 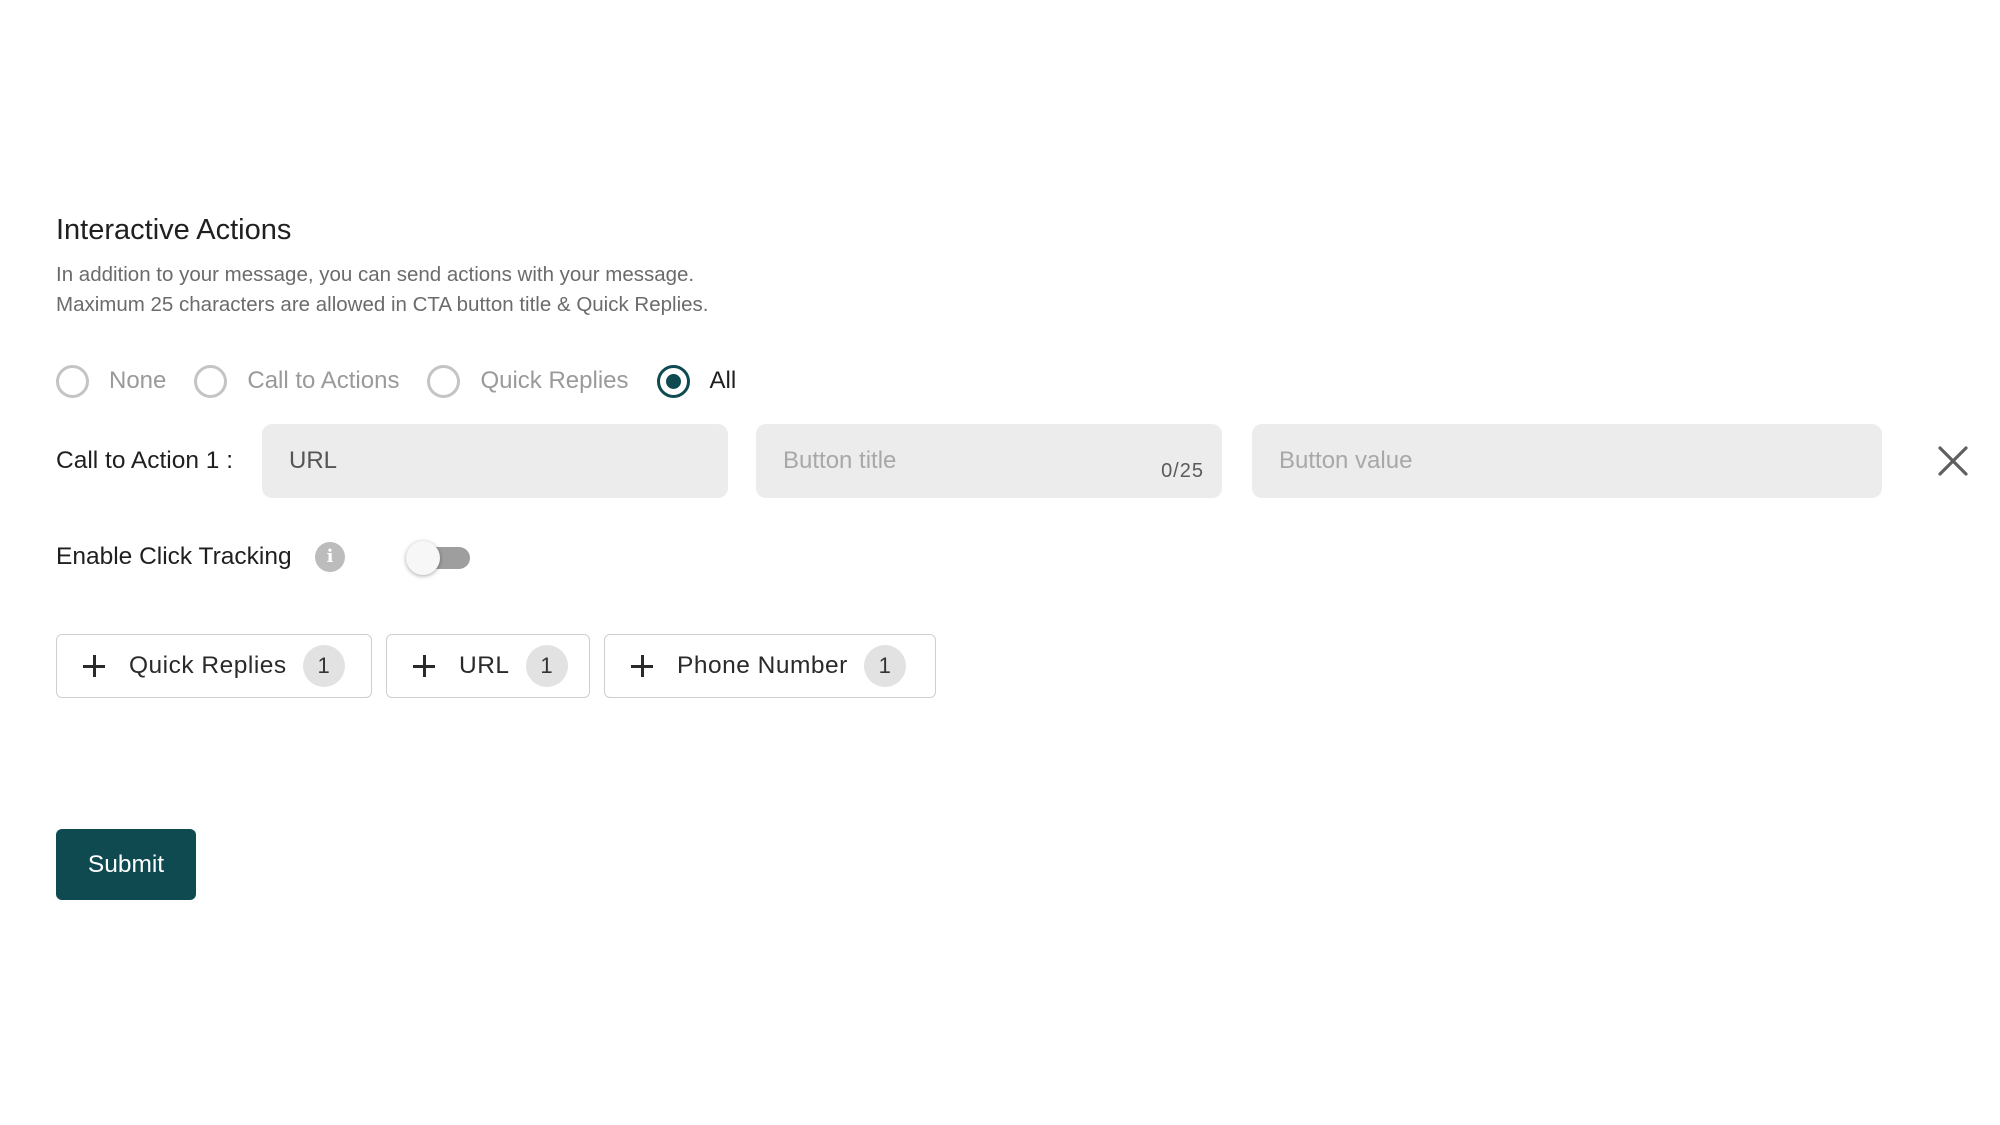 What do you see at coordinates (323, 380) in the screenshot?
I see `radio-label: Call to Actions` at bounding box center [323, 380].